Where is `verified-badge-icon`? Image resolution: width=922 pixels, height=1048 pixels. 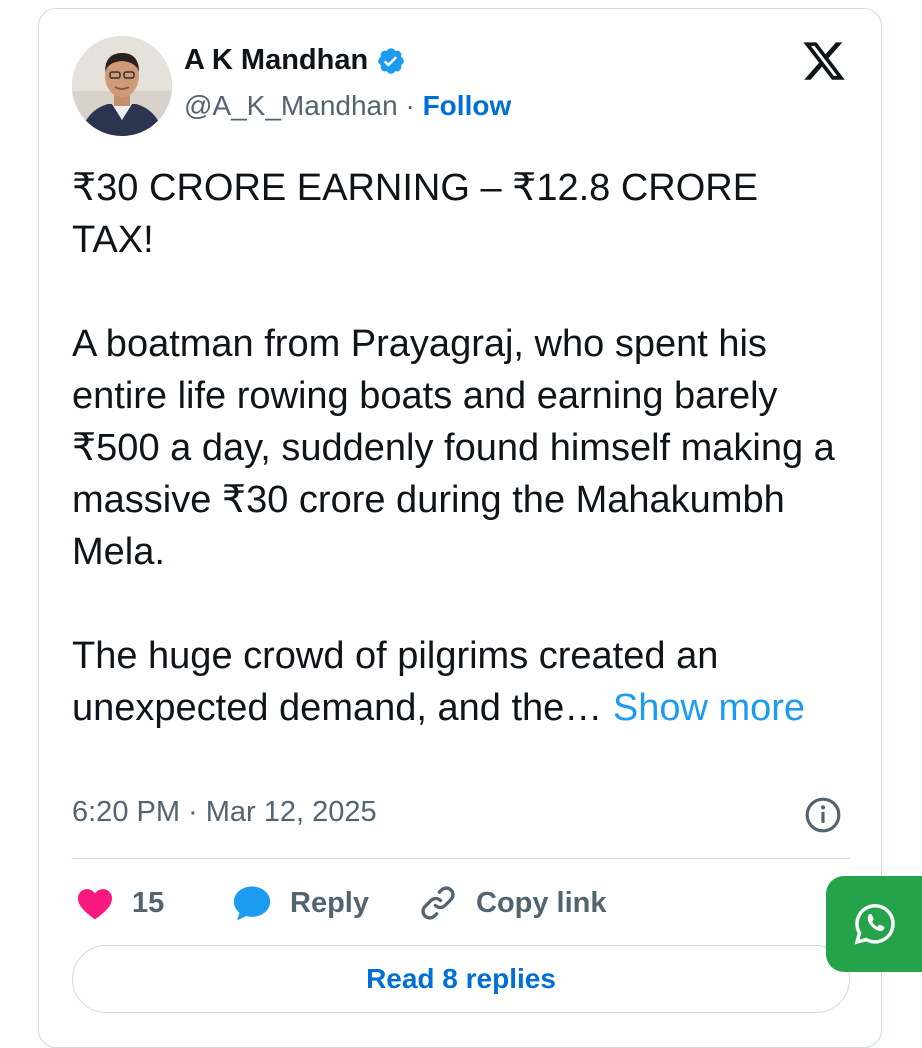
verified-badge-icon is located at coordinates (391, 60).